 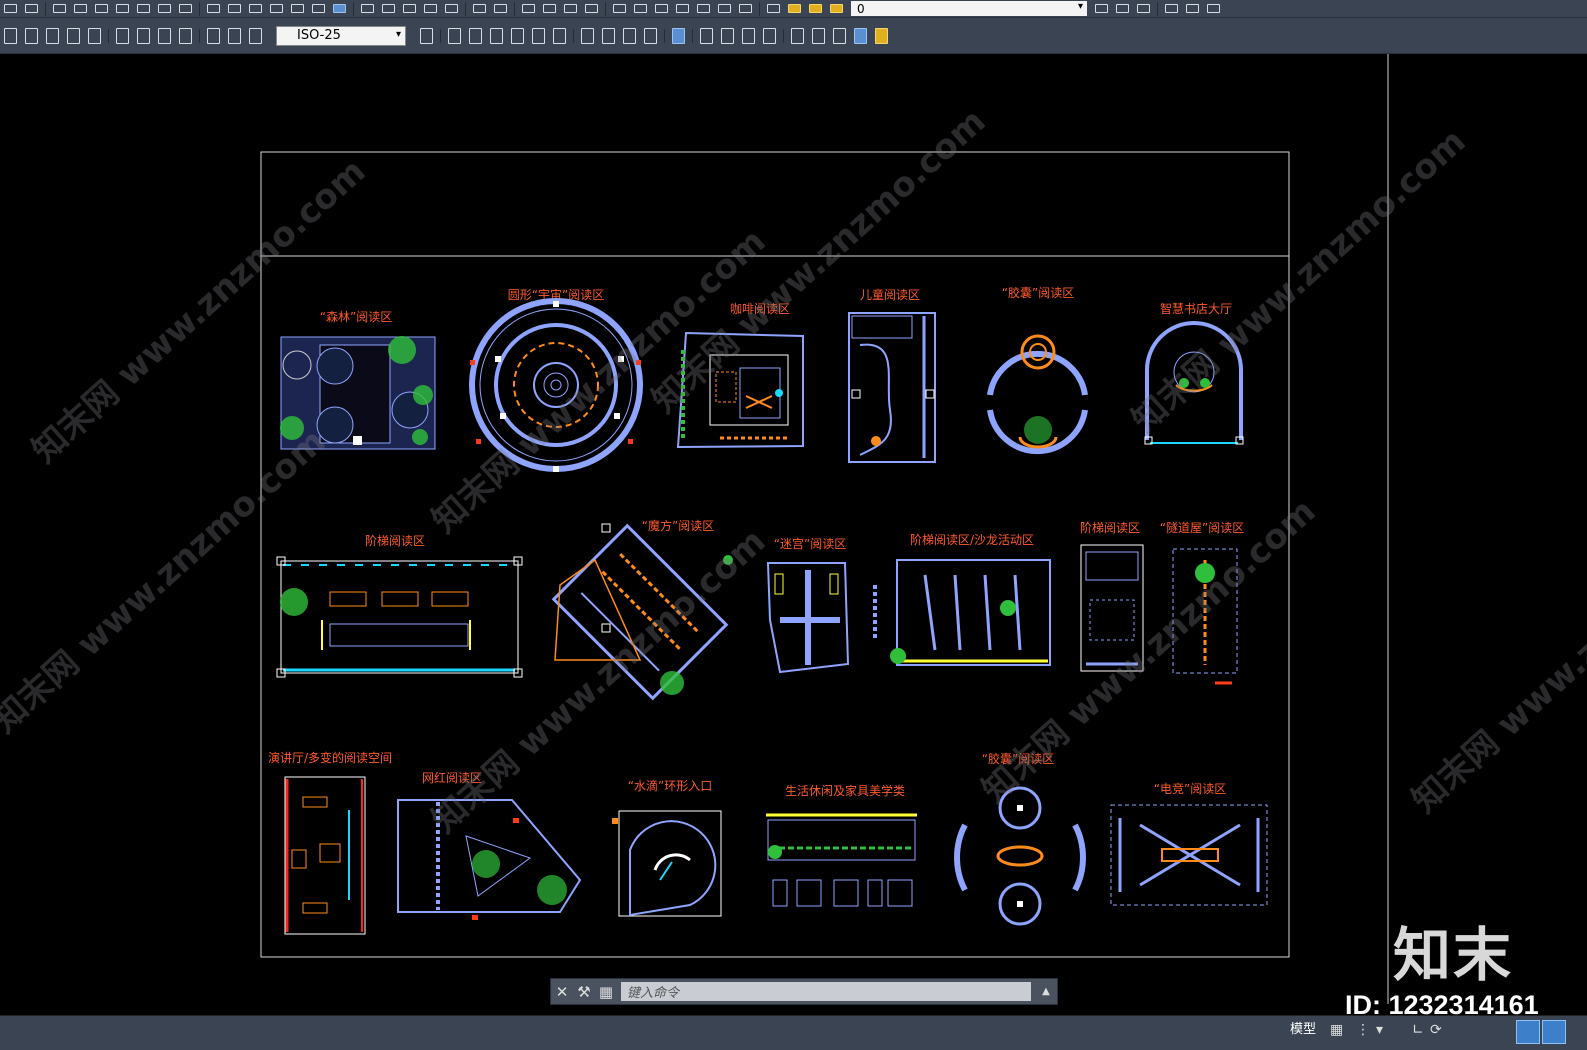 What do you see at coordinates (10, 8) in the screenshot?
I see `undo-icon` at bounding box center [10, 8].